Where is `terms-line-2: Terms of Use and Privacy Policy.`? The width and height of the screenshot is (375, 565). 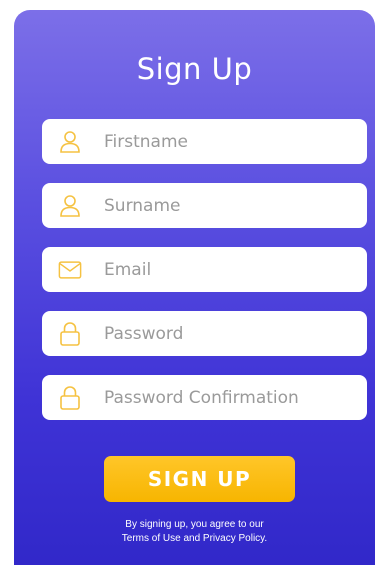 terms-line-2: Terms of Use and Privacy Policy. is located at coordinates (194, 539).